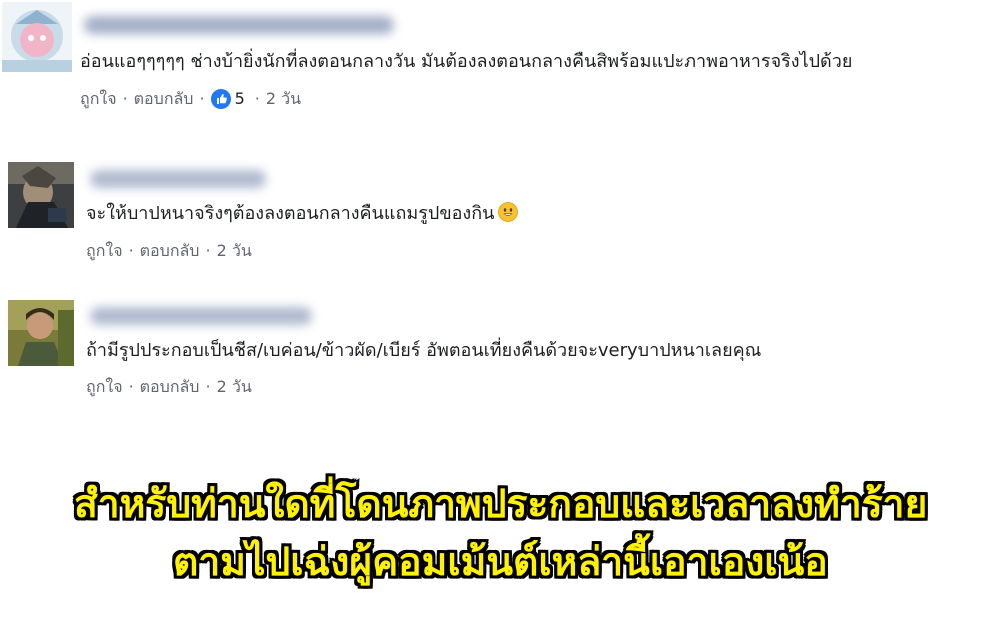  Describe the element at coordinates (508, 212) in the screenshot. I see `smiley-emoji-icon` at that location.